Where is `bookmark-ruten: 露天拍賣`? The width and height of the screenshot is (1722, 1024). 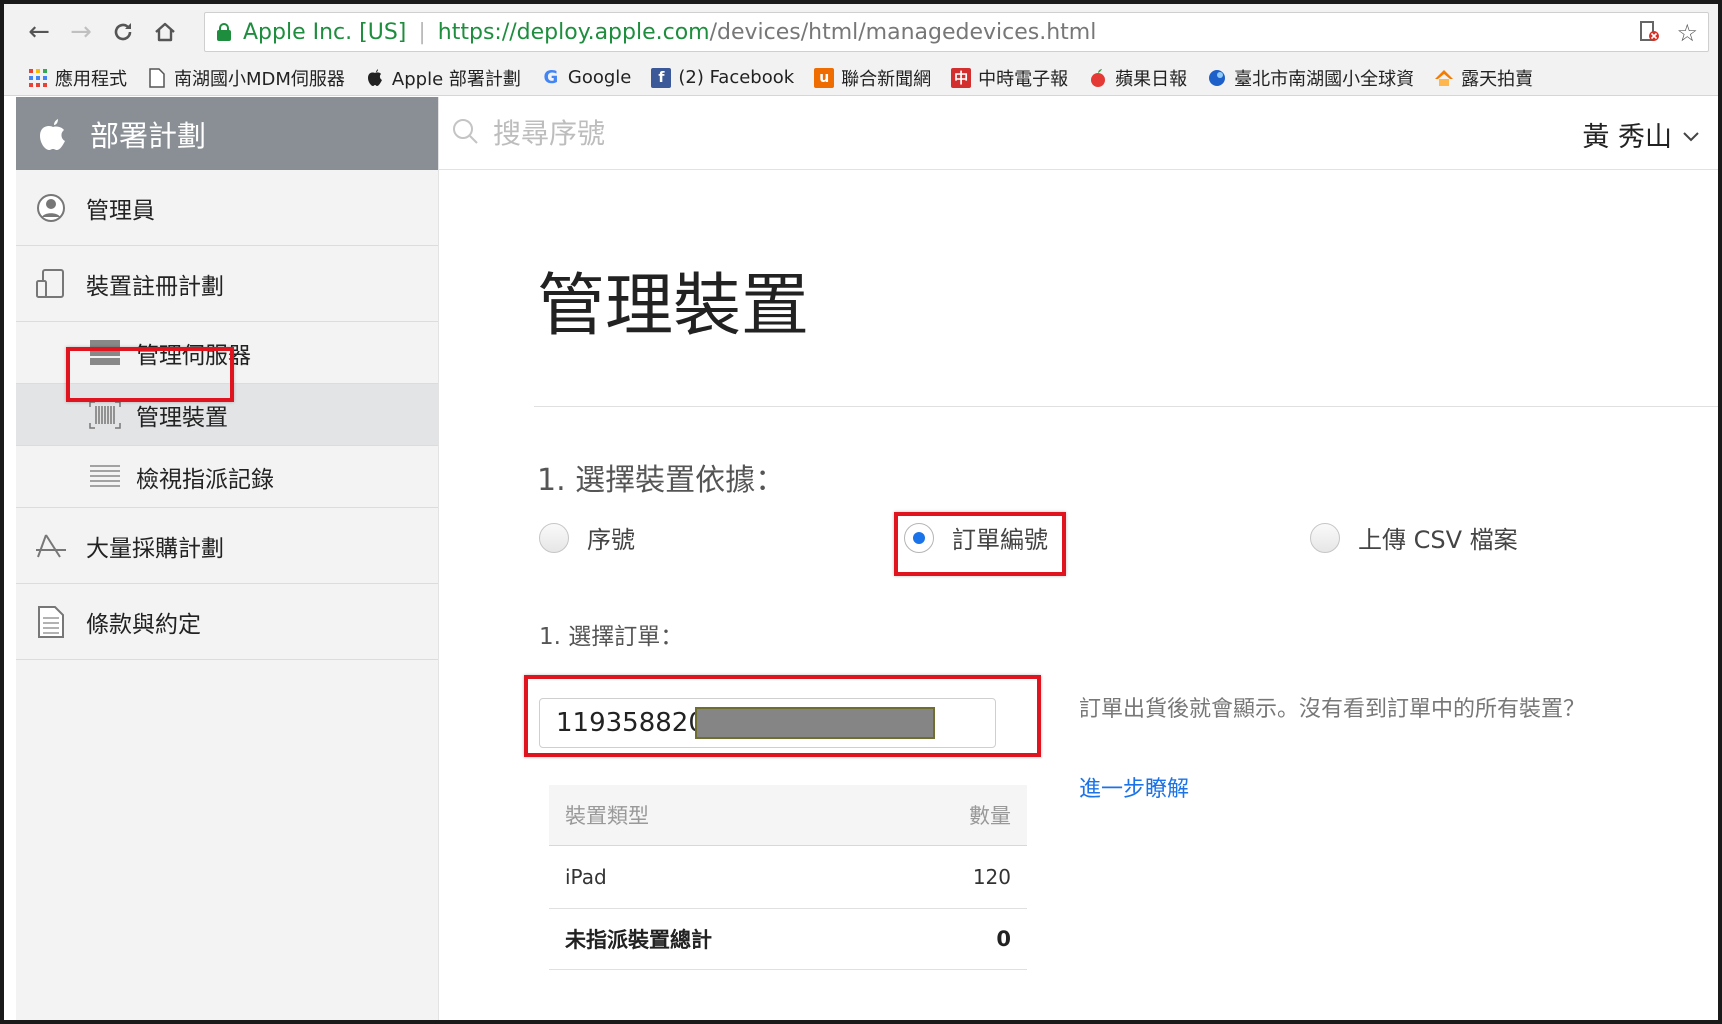
bookmark-ruten: 露天拍賣 is located at coordinates (1483, 78).